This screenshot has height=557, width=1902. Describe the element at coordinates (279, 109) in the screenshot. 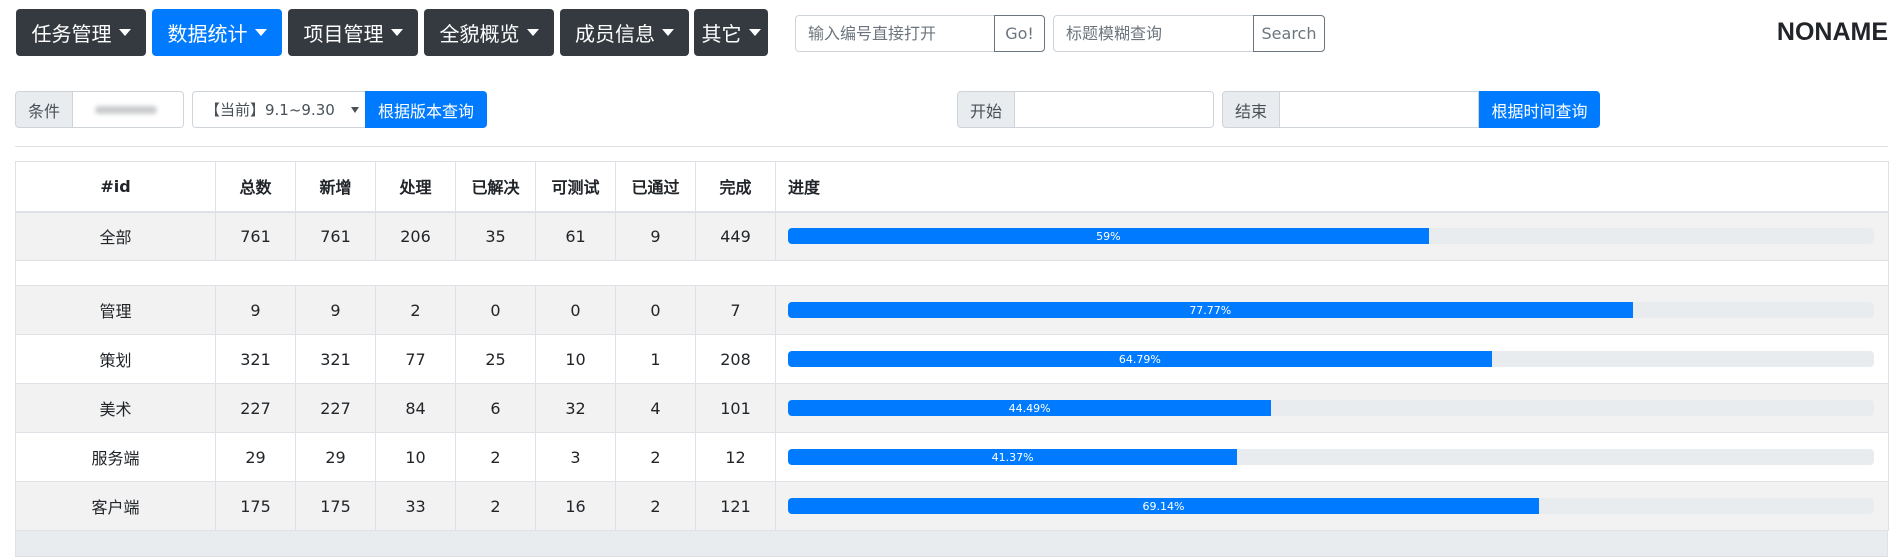

I see `version-select: 【当前】9.1~9.30` at that location.